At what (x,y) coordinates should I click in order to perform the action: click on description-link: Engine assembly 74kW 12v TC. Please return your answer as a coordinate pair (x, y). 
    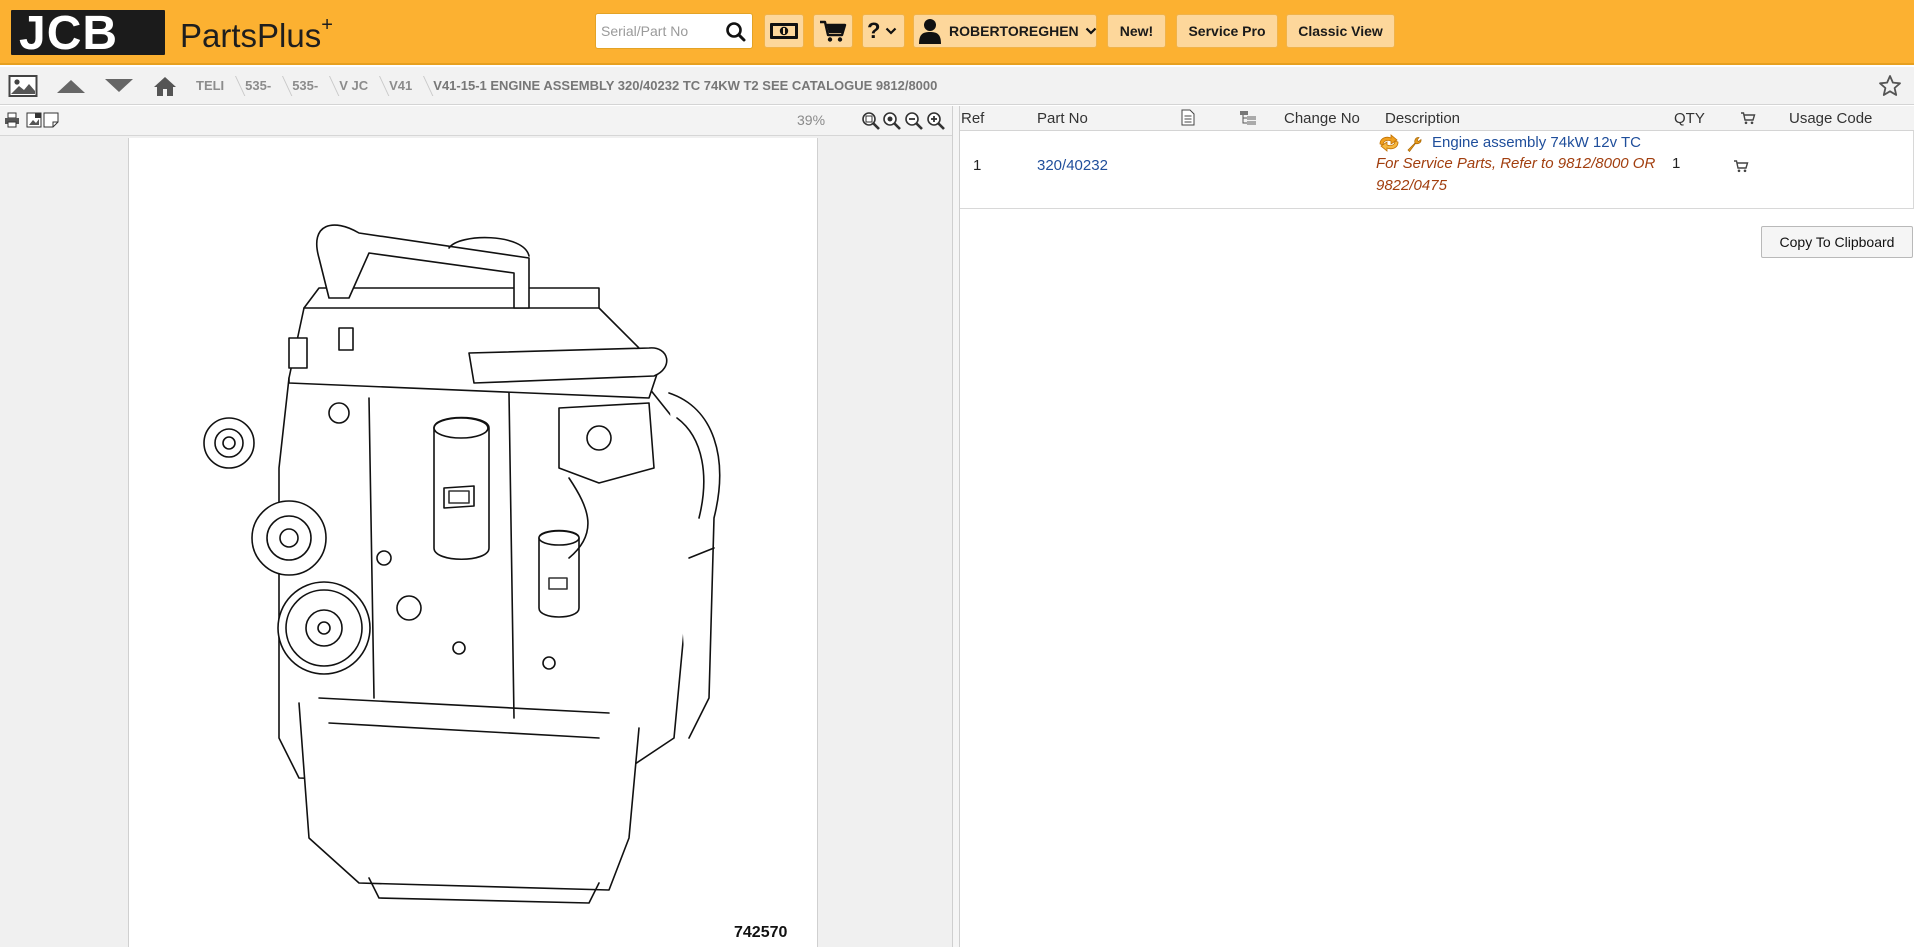
    Looking at the image, I should click on (1536, 142).